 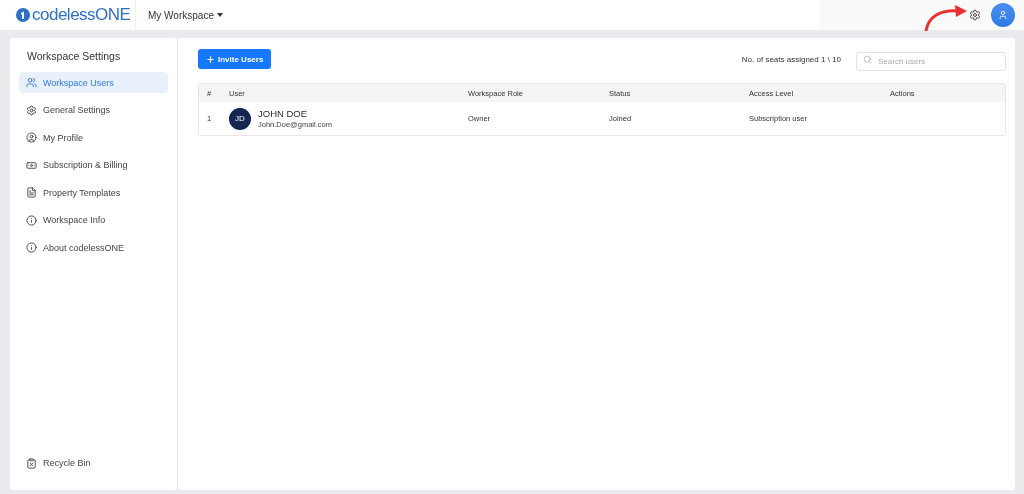 What do you see at coordinates (1003, 15) in the screenshot?
I see `user-avatar` at bounding box center [1003, 15].